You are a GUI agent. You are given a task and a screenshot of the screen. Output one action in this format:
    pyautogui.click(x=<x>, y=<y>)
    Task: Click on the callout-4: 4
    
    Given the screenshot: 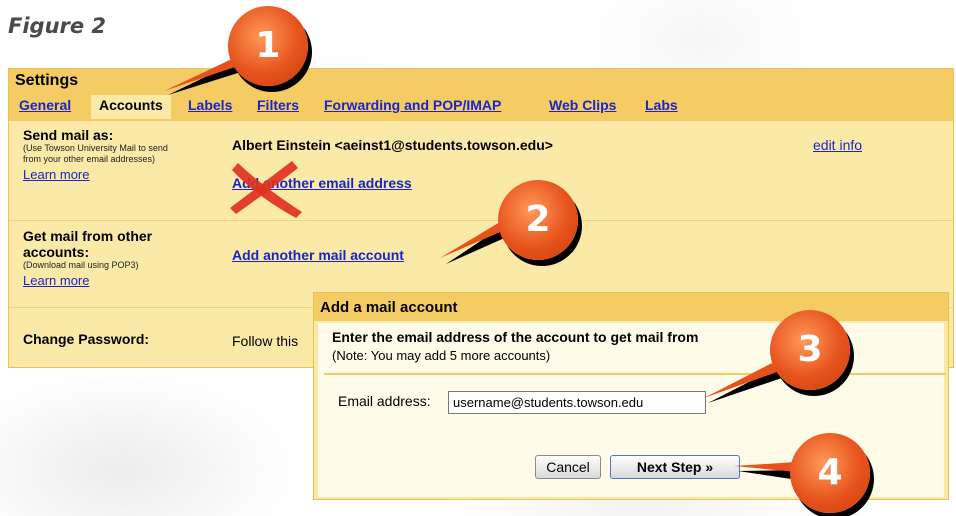 What is the action you would take?
    pyautogui.click(x=830, y=473)
    